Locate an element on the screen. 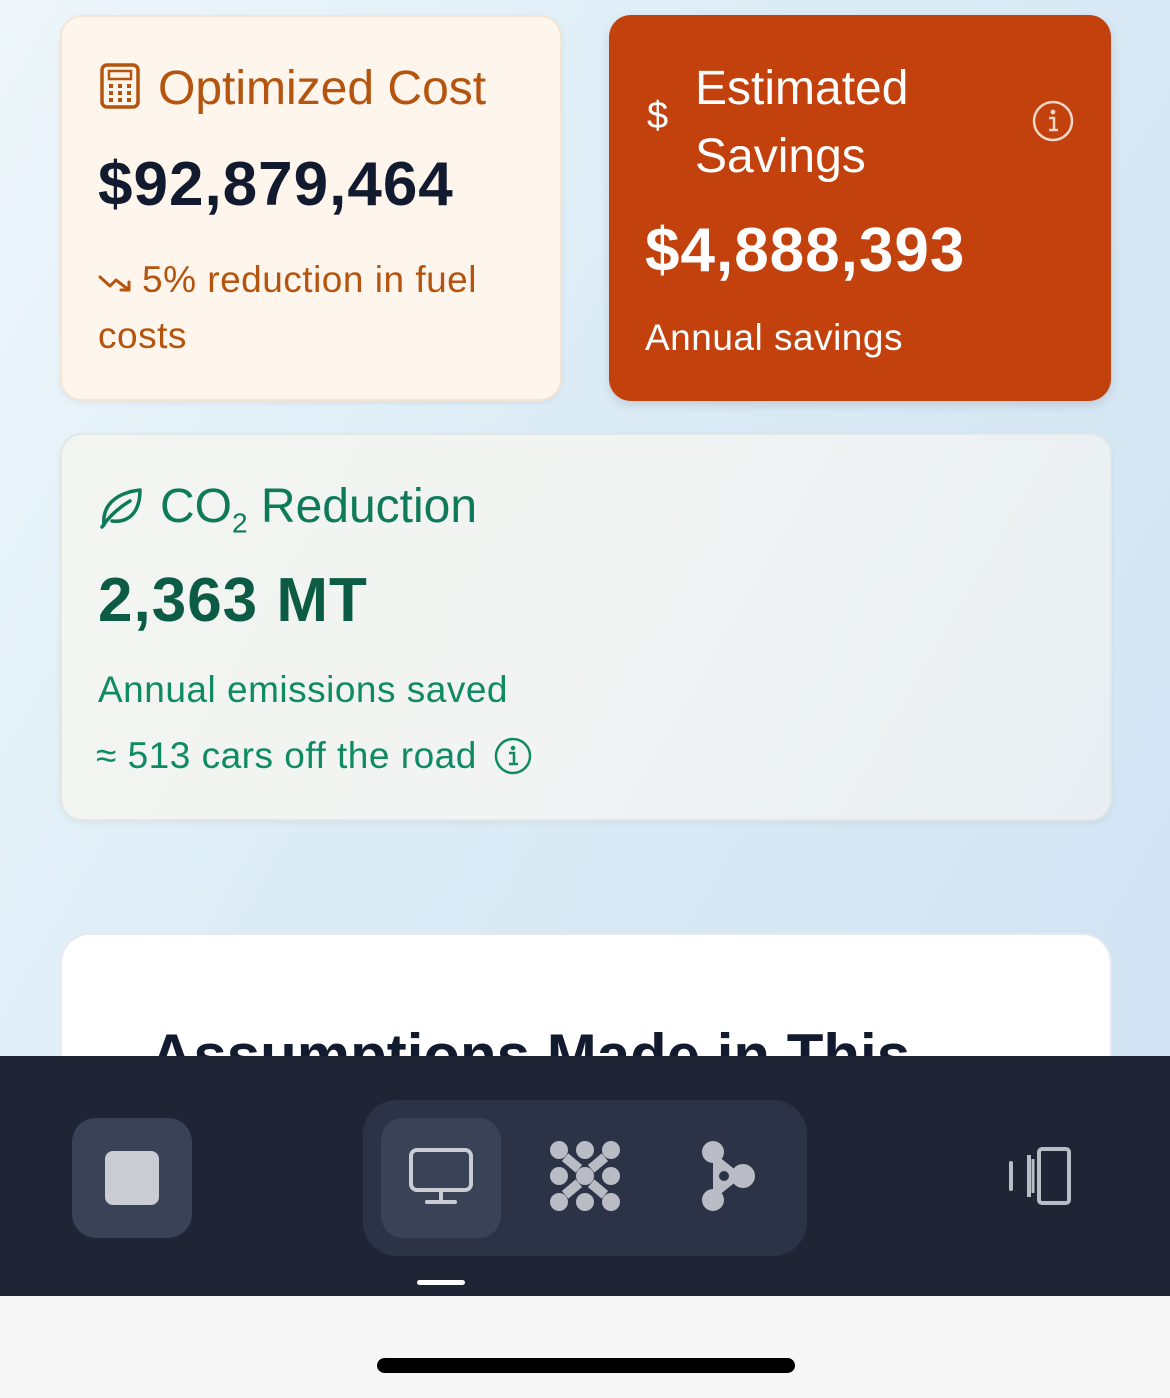  co2-reduction-header: CO2 Reduction is located at coordinates (287, 509).